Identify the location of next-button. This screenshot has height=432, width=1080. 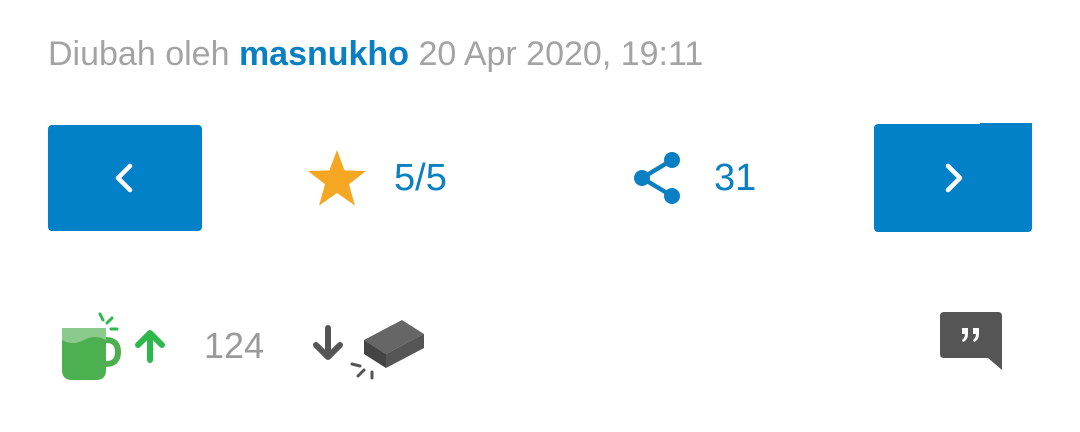
(953, 177).